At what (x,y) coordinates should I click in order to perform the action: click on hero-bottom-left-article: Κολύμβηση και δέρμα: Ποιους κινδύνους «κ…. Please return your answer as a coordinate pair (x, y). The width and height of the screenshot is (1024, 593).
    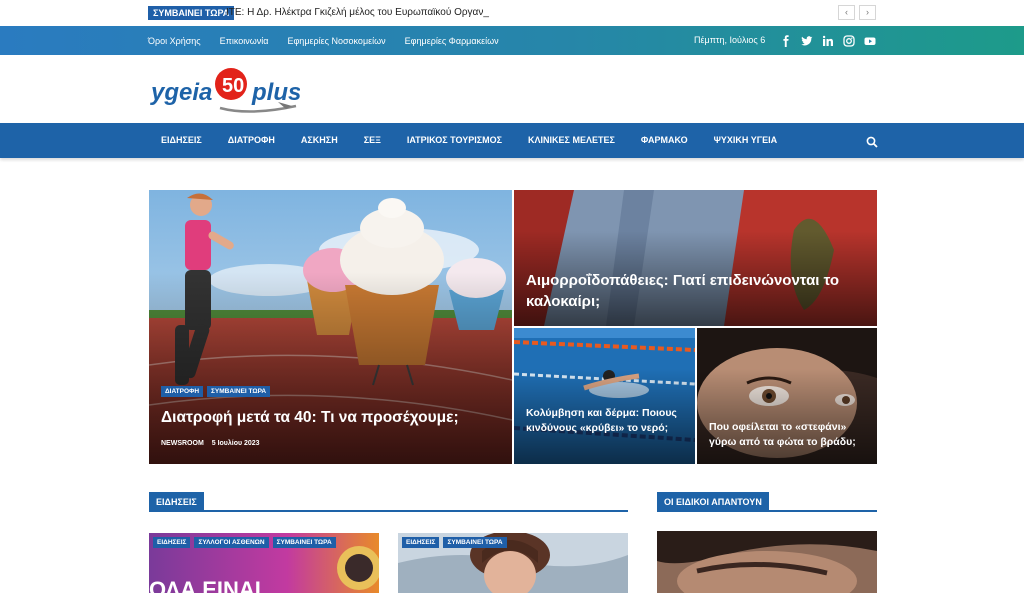
    Looking at the image, I should click on (604, 396).